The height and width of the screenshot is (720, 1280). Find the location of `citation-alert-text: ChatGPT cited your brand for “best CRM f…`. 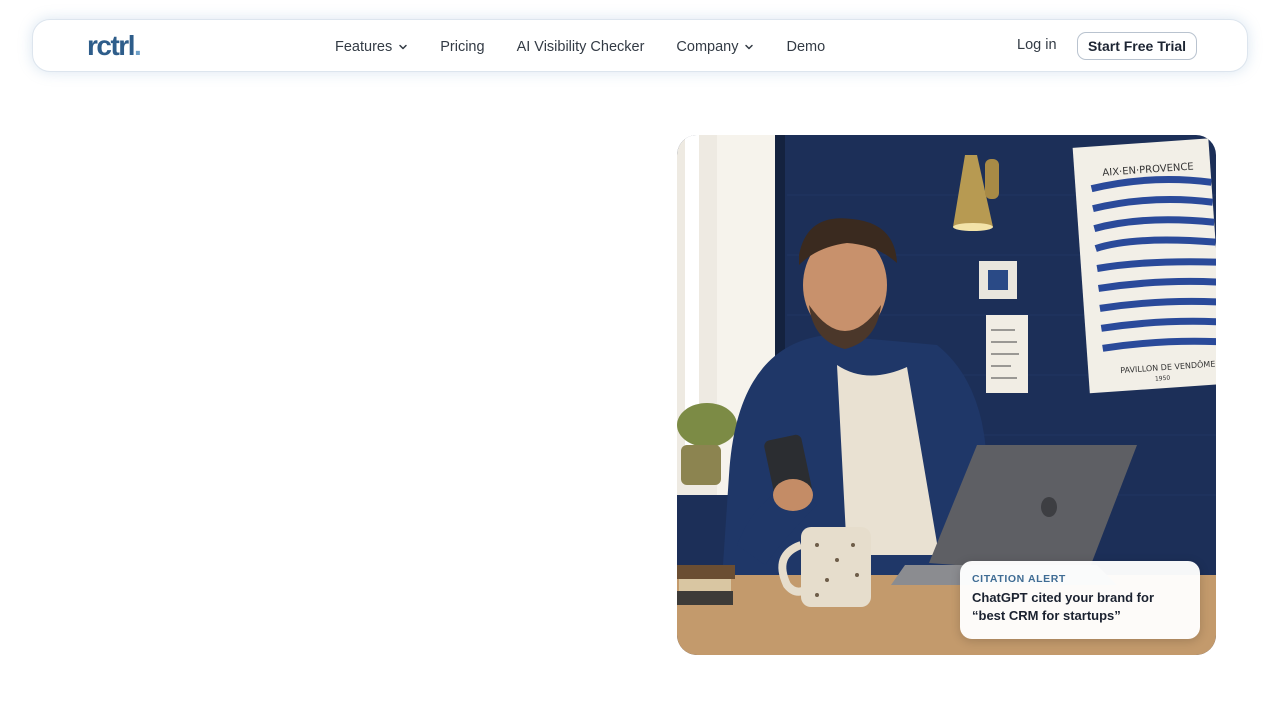

citation-alert-text: ChatGPT cited your brand for “best CRM f… is located at coordinates (1063, 606).